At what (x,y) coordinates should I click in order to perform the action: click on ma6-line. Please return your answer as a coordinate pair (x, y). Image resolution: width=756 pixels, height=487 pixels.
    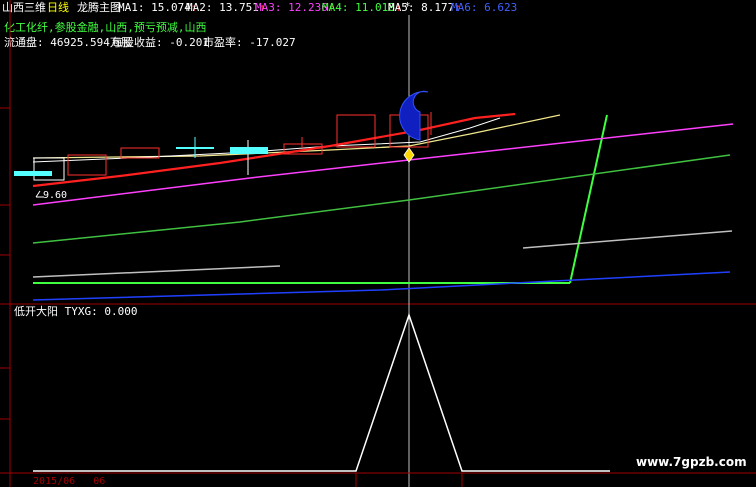
    Looking at the image, I should click on (381, 286).